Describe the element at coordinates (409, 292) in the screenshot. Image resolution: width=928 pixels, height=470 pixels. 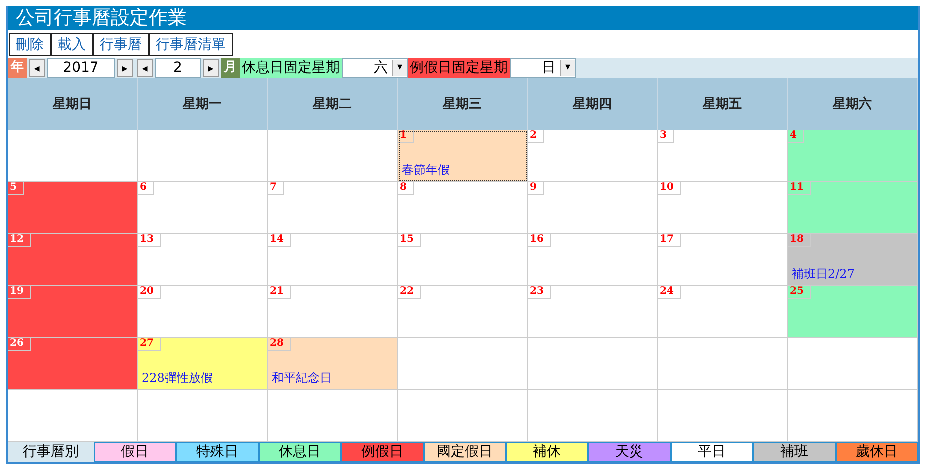
I see `day-number: 22` at that location.